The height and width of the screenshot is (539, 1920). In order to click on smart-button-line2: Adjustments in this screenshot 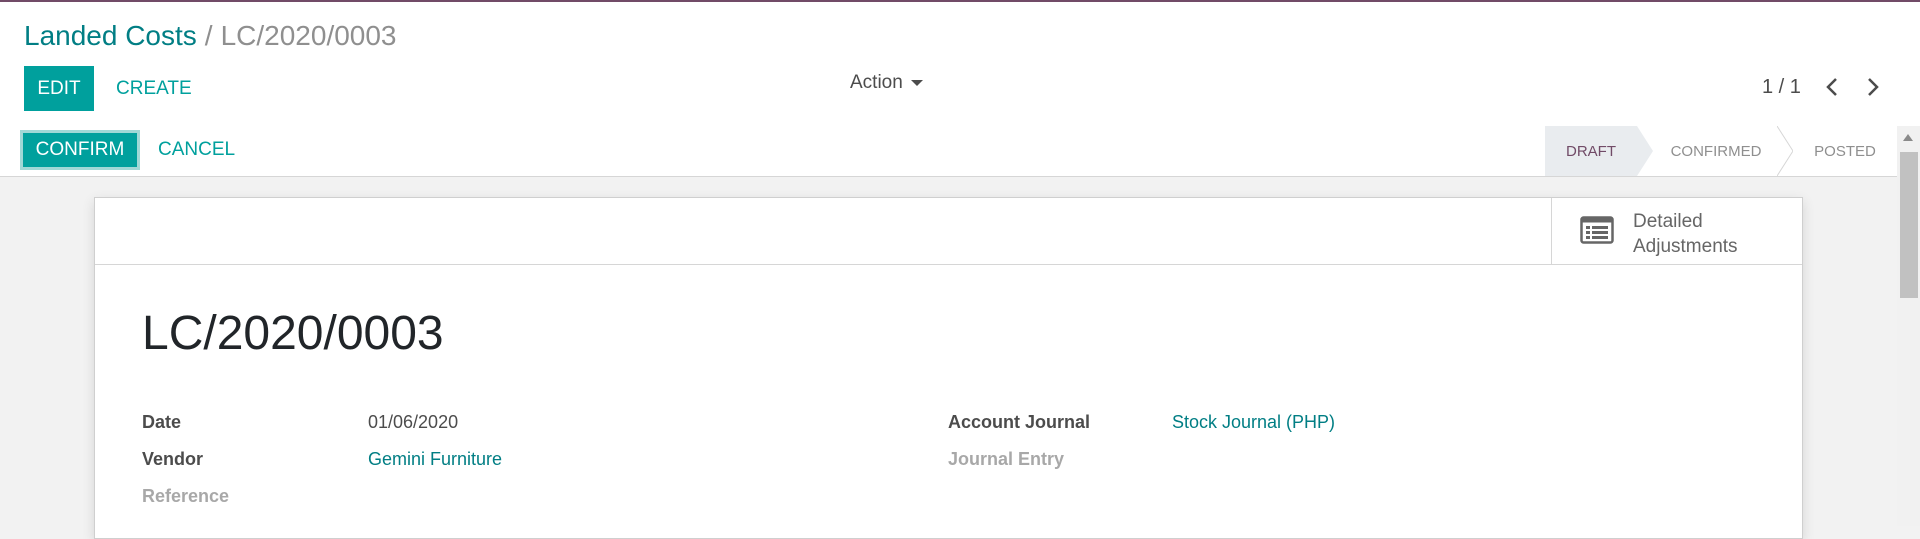, I will do `click(1685, 246)`.